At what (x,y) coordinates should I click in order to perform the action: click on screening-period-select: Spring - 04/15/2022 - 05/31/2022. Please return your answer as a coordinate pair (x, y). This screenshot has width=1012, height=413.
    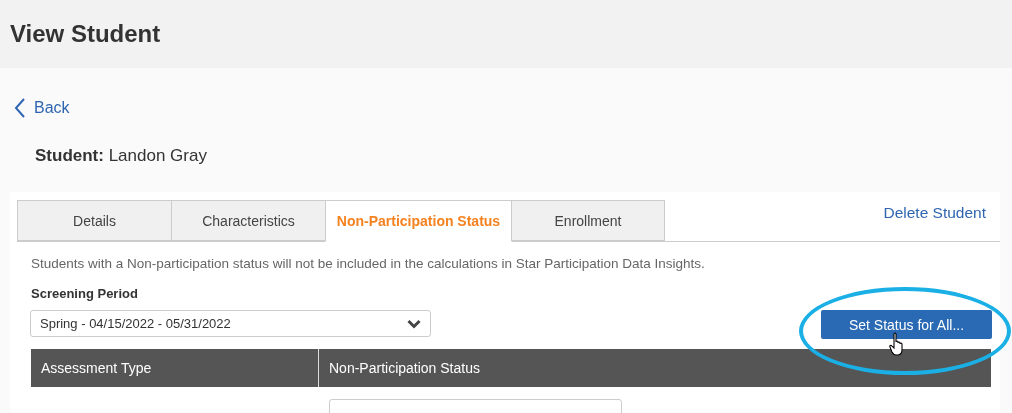
    Looking at the image, I should click on (230, 323).